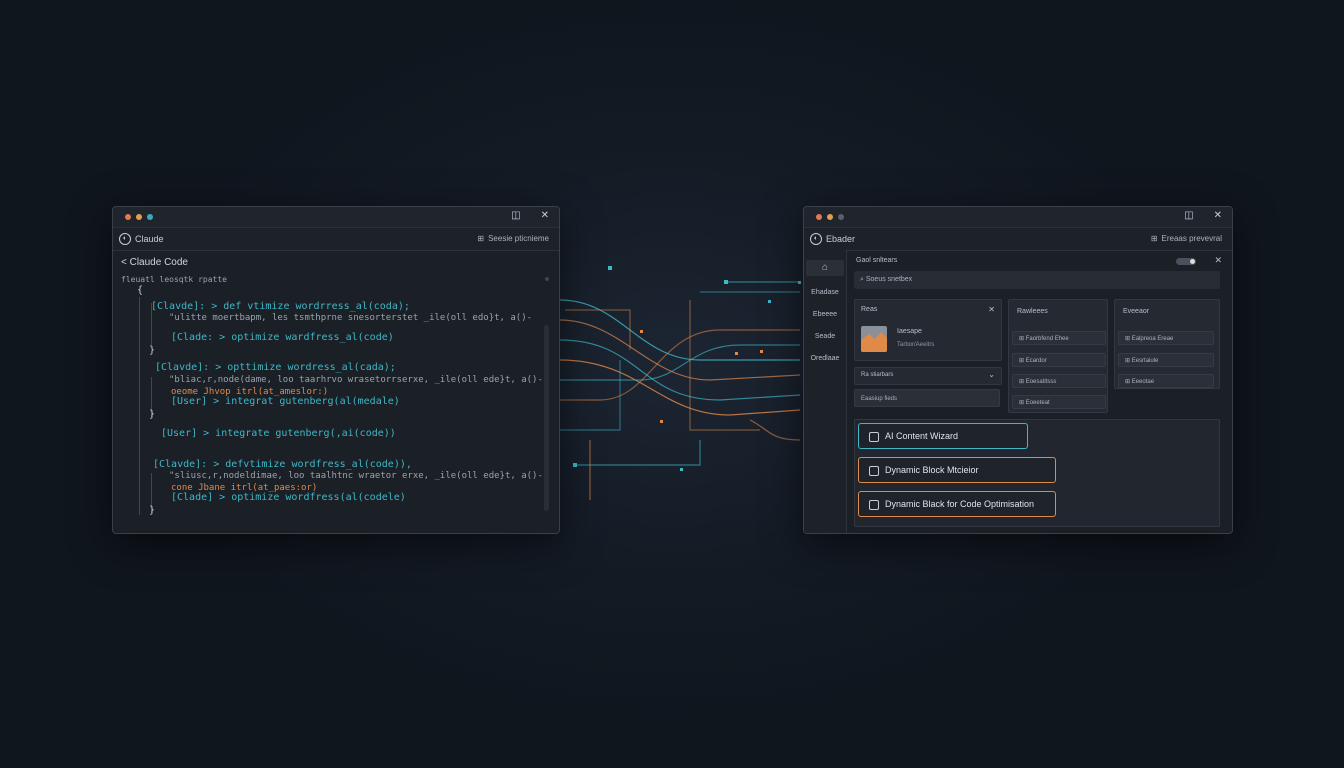  What do you see at coordinates (874, 471) in the screenshot?
I see `block-icon` at bounding box center [874, 471].